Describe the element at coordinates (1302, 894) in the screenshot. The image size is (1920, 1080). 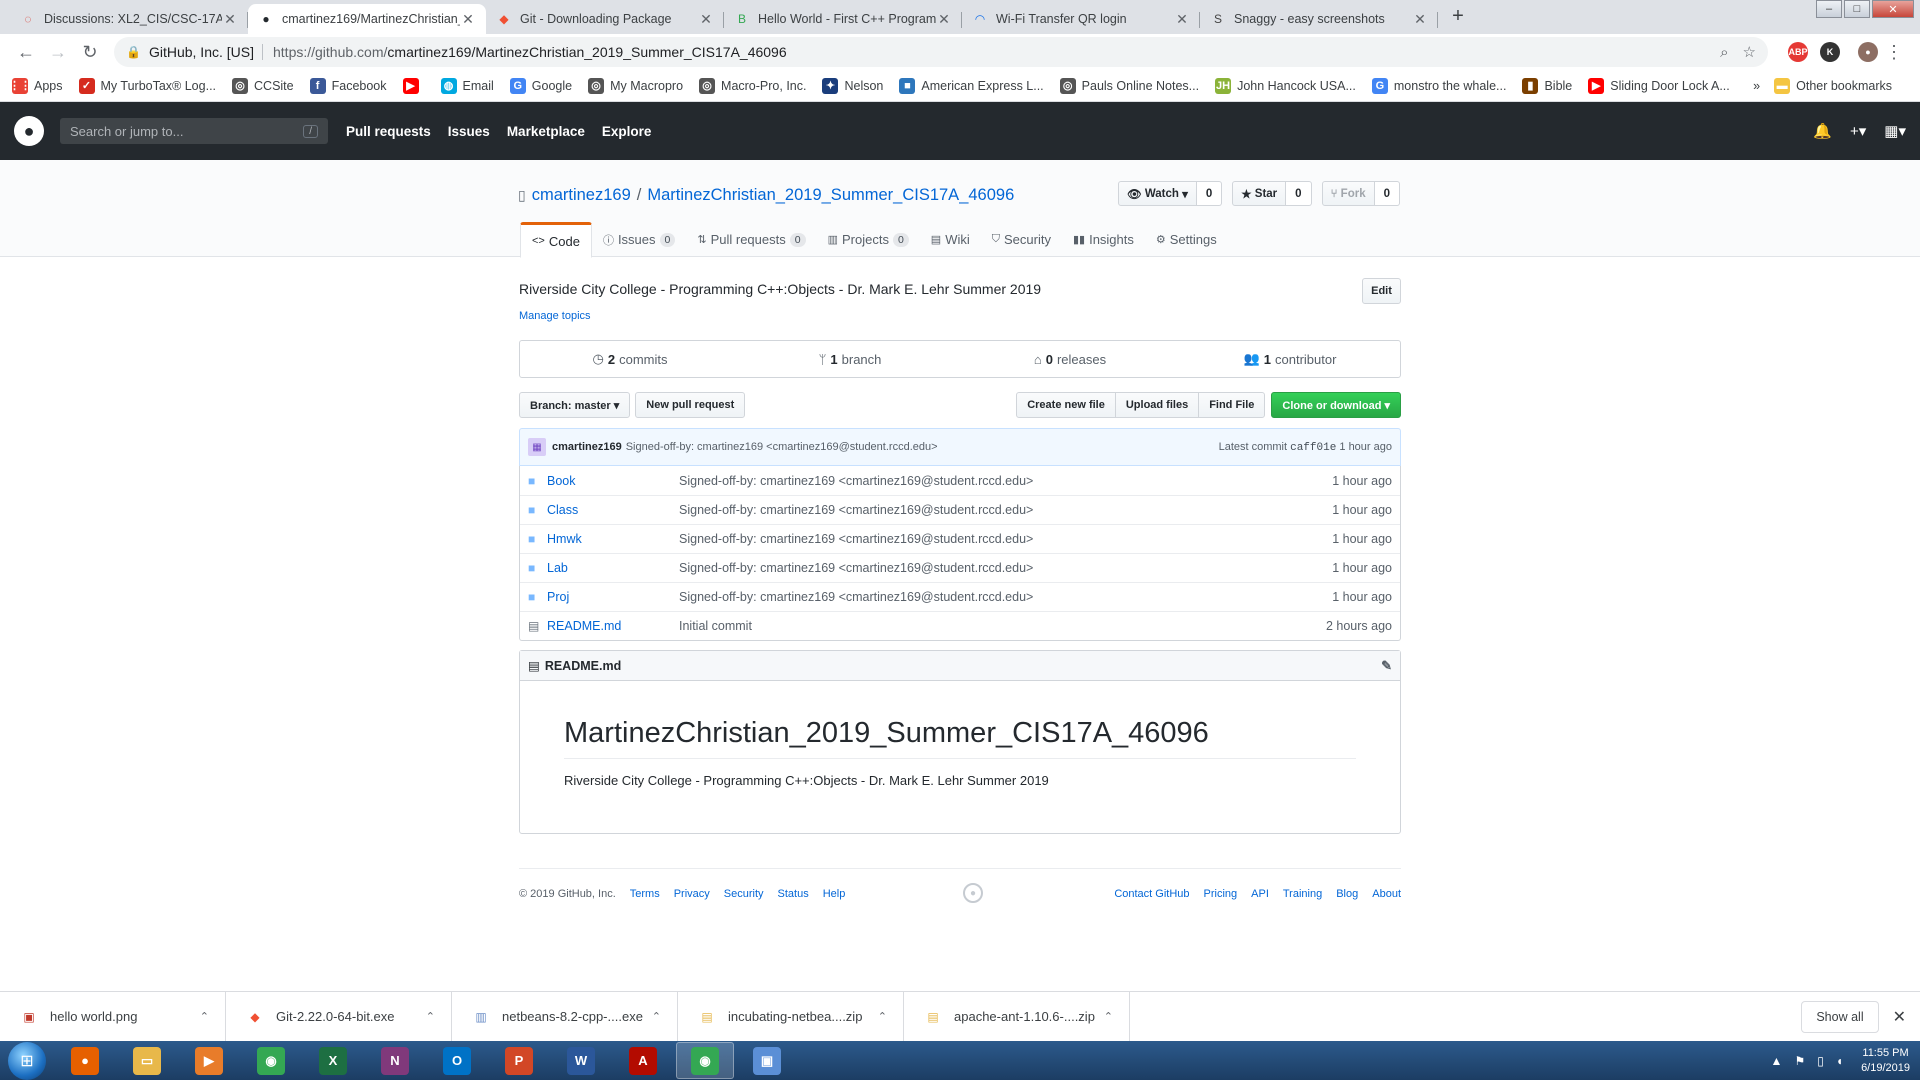
I see `footer-link: Training` at that location.